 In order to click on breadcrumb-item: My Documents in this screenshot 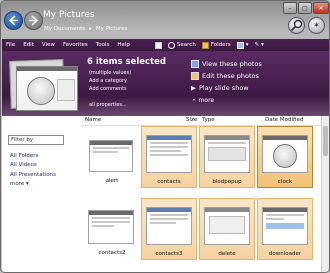, I will do `click(64, 29)`.